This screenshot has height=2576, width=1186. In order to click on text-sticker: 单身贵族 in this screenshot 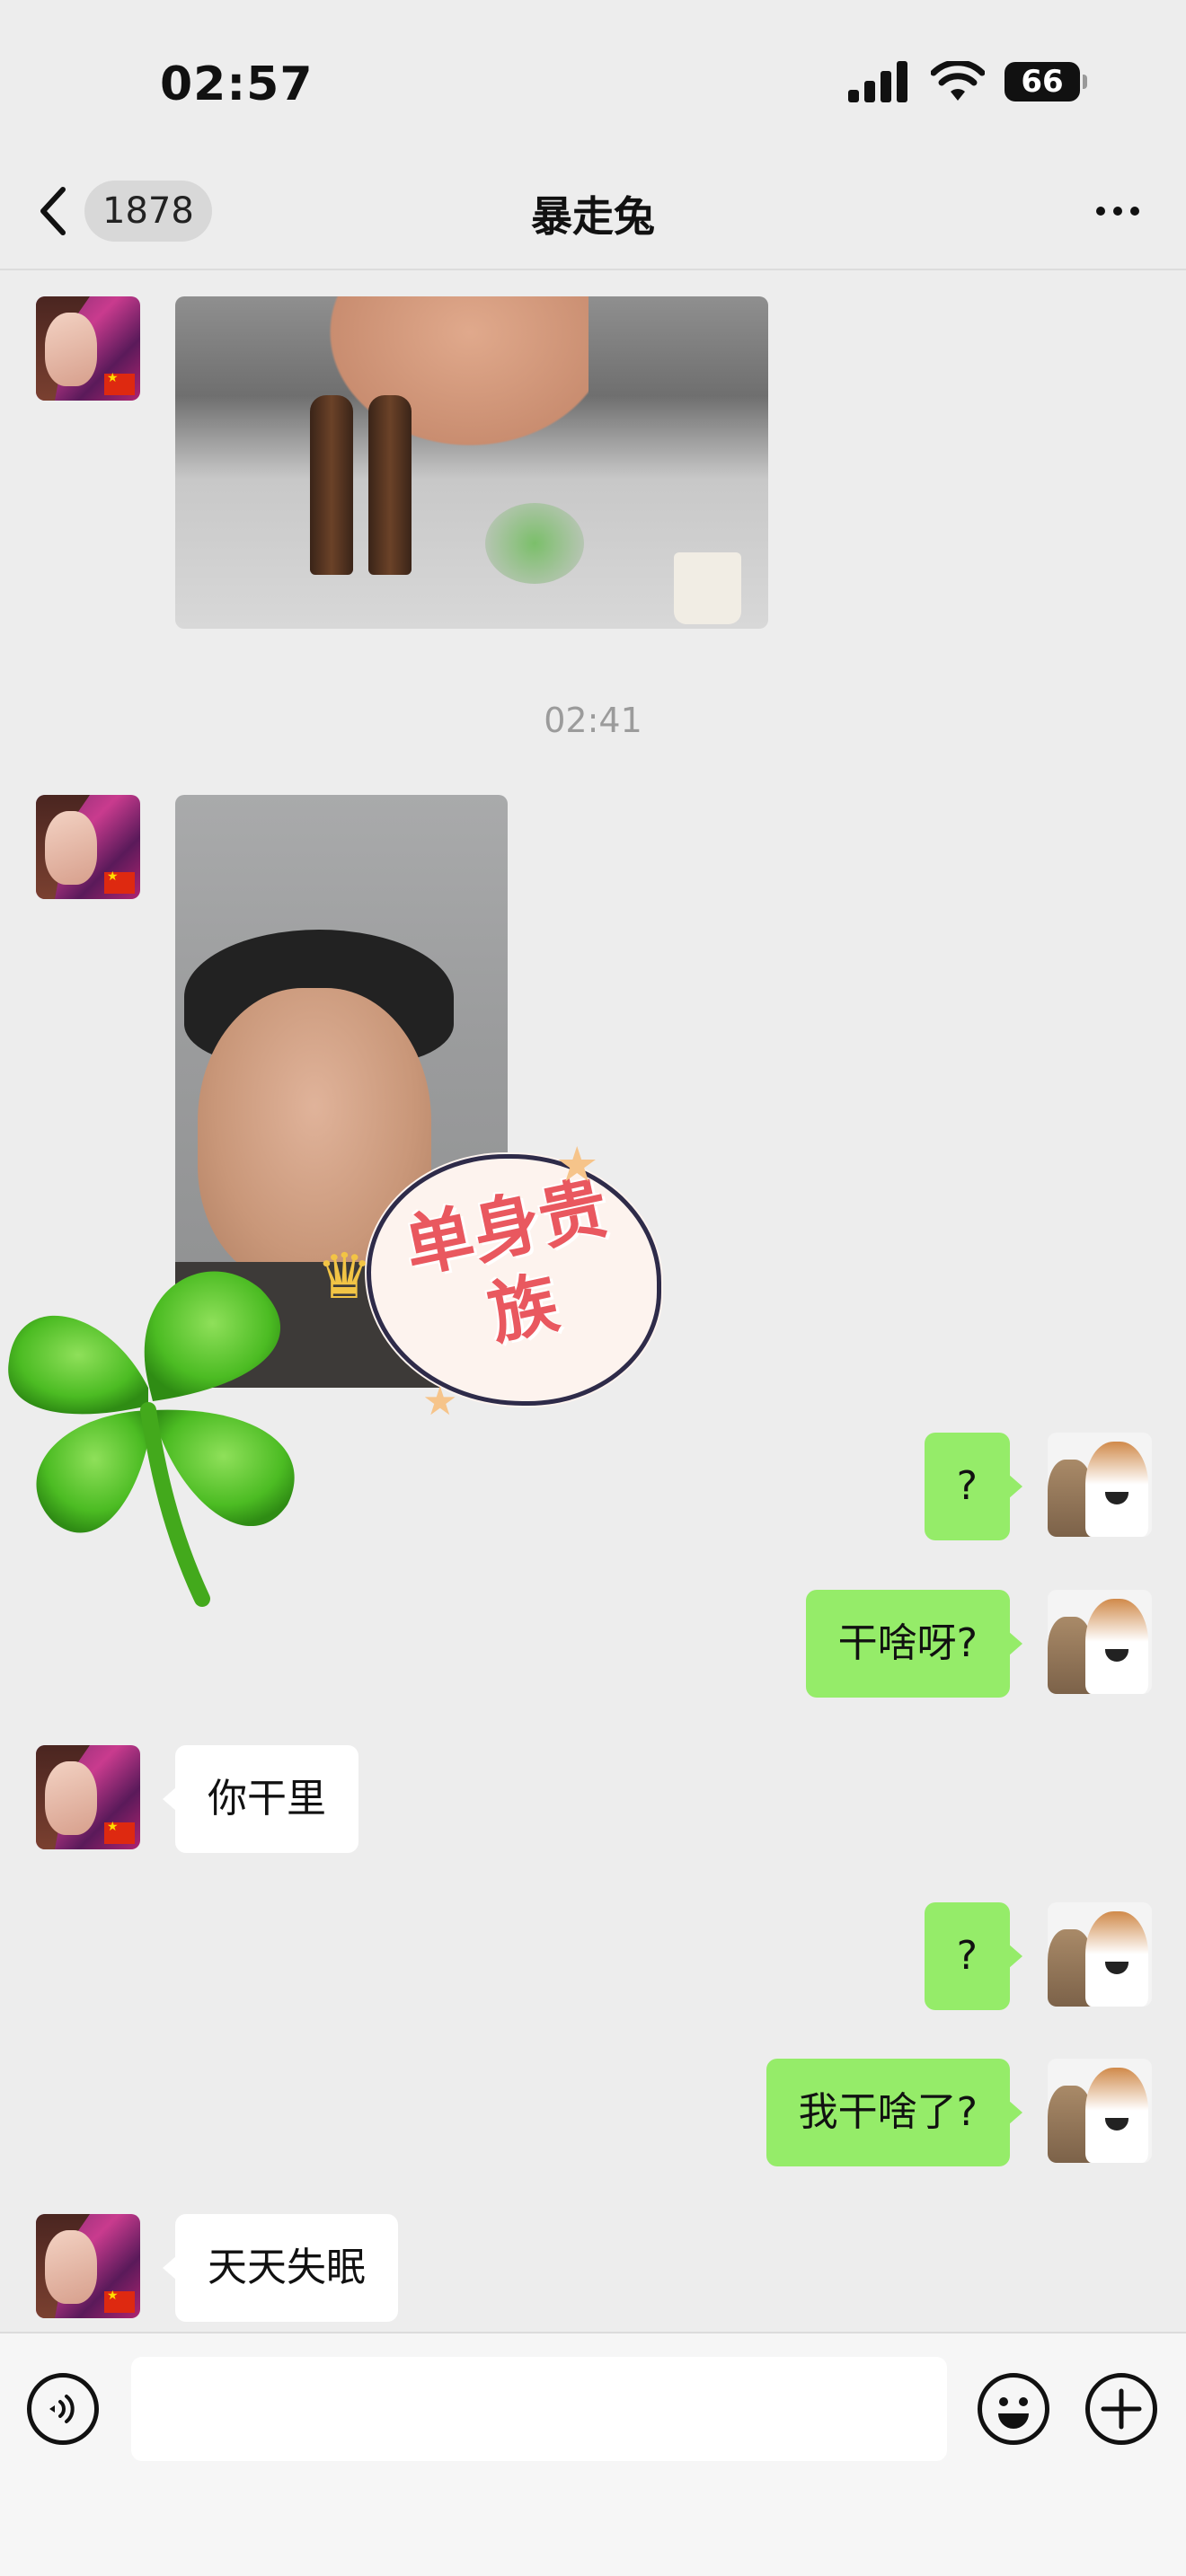, I will do `click(514, 1280)`.